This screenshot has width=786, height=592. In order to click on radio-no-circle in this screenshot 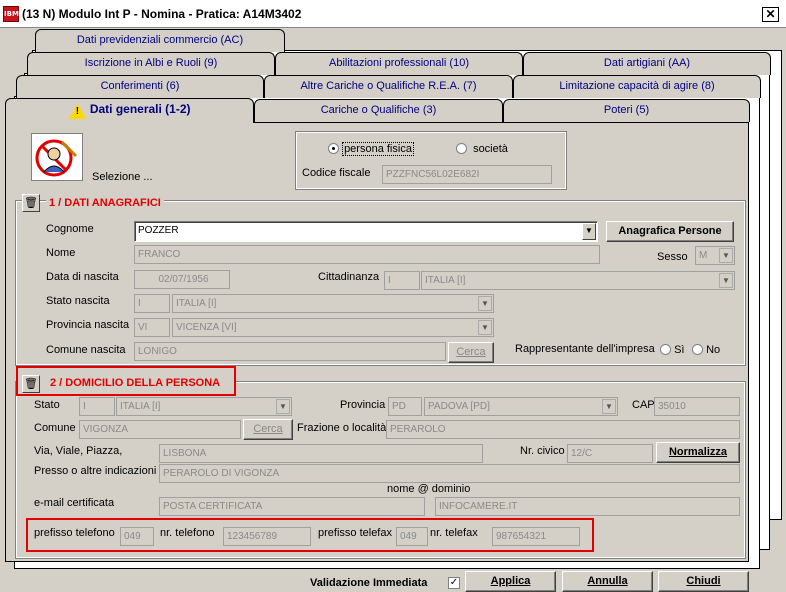, I will do `click(697, 349)`.